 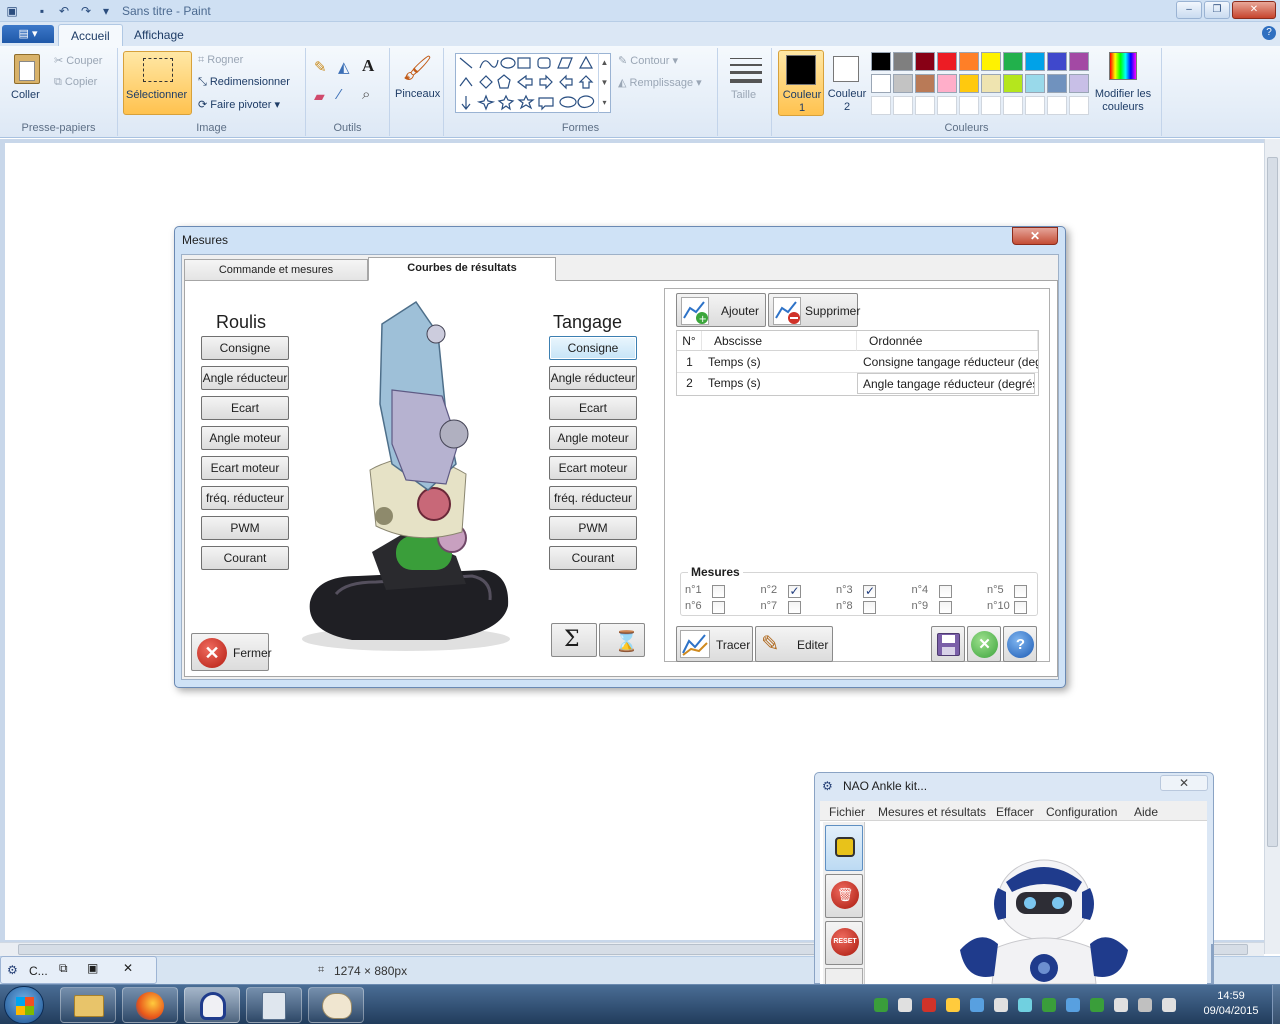 I want to click on delete-tool-button: 🗑, so click(x=844, y=896).